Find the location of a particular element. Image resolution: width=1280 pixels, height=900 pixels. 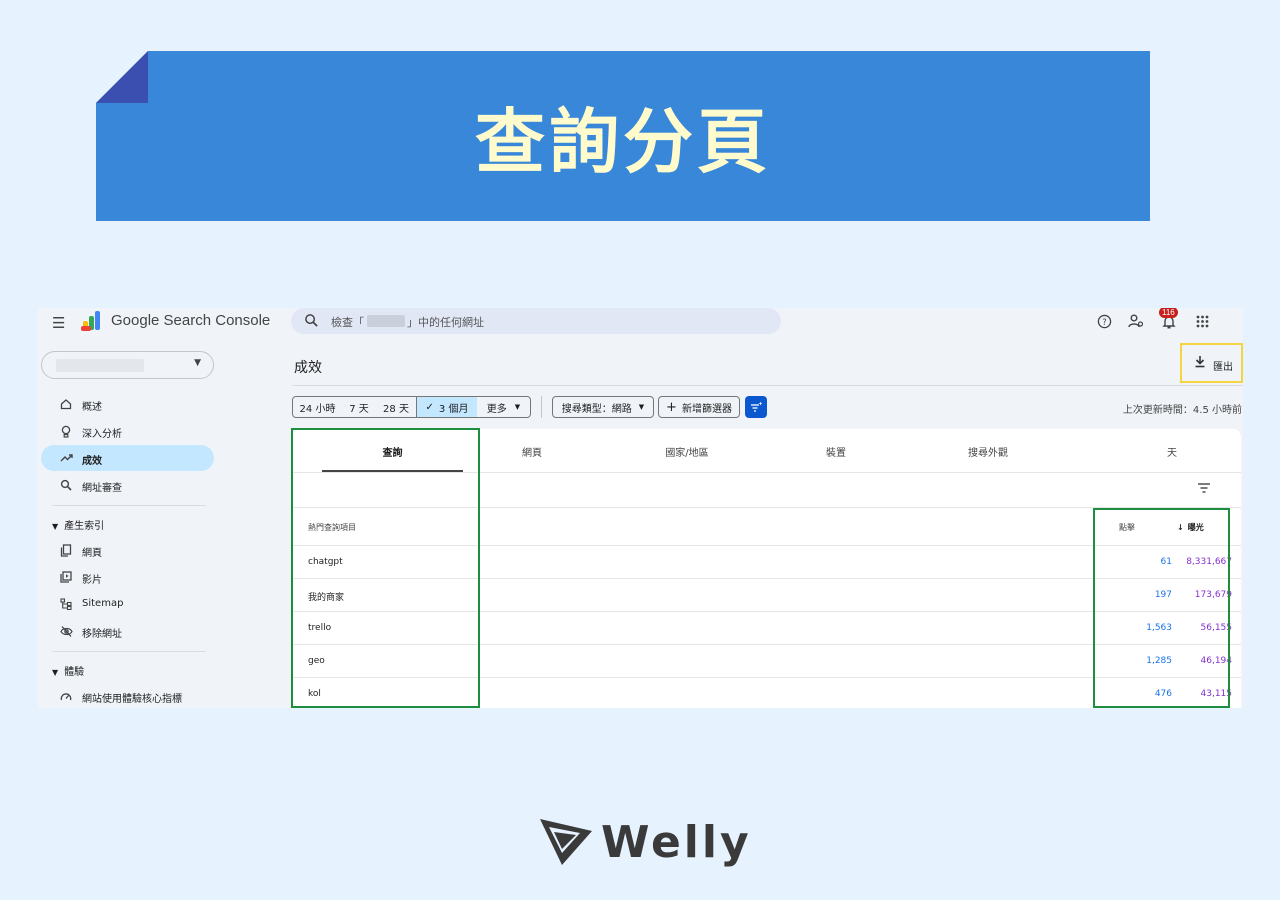

banner-title: 查詢分頁 is located at coordinates (623, 141).